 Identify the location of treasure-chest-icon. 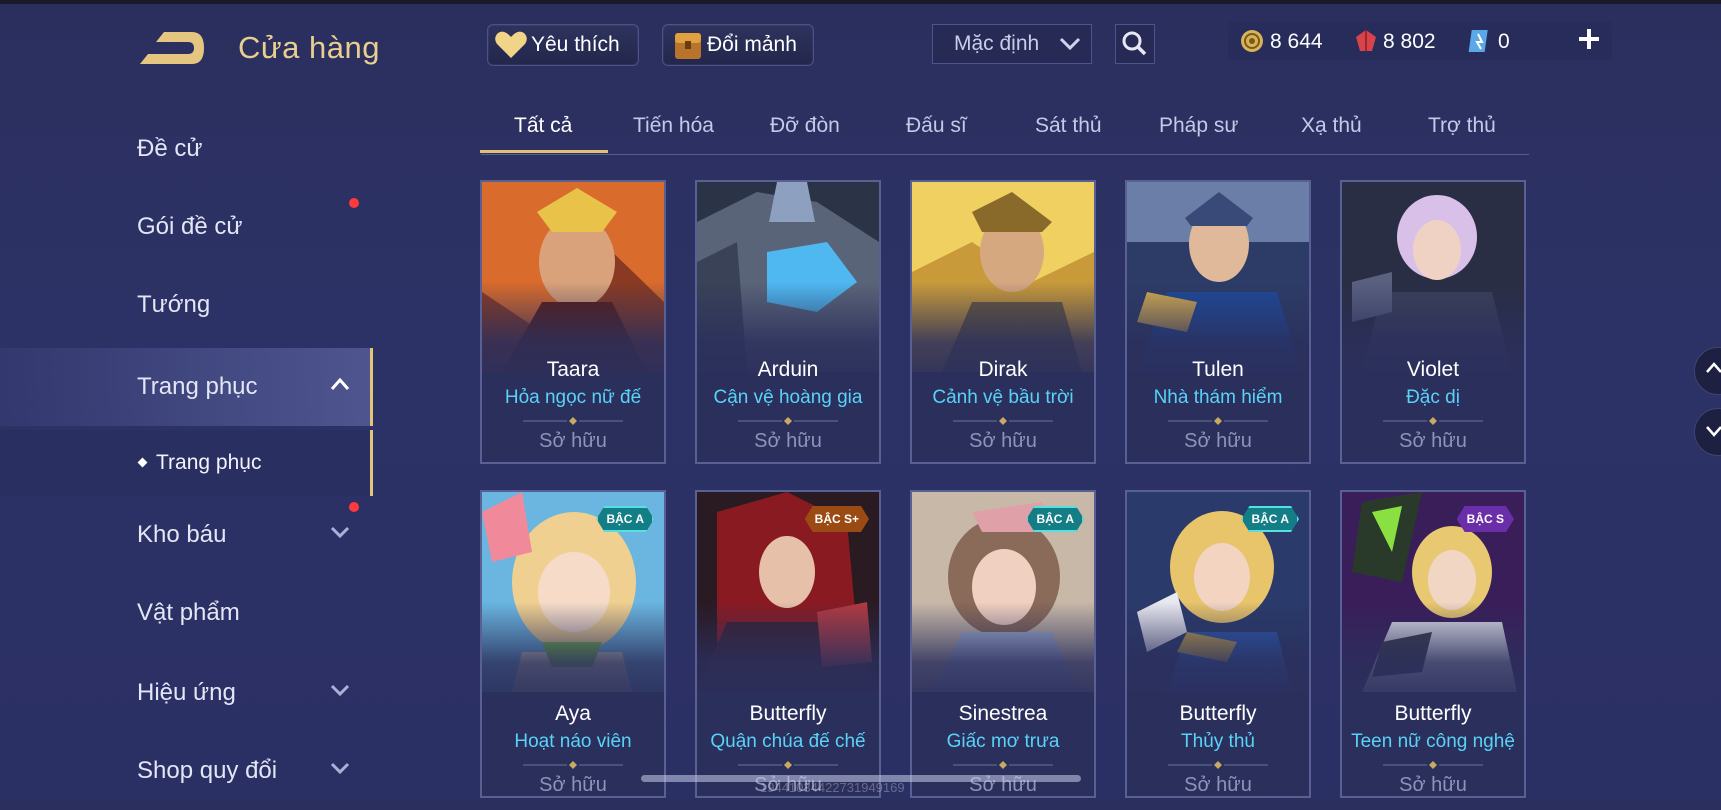
(688, 46).